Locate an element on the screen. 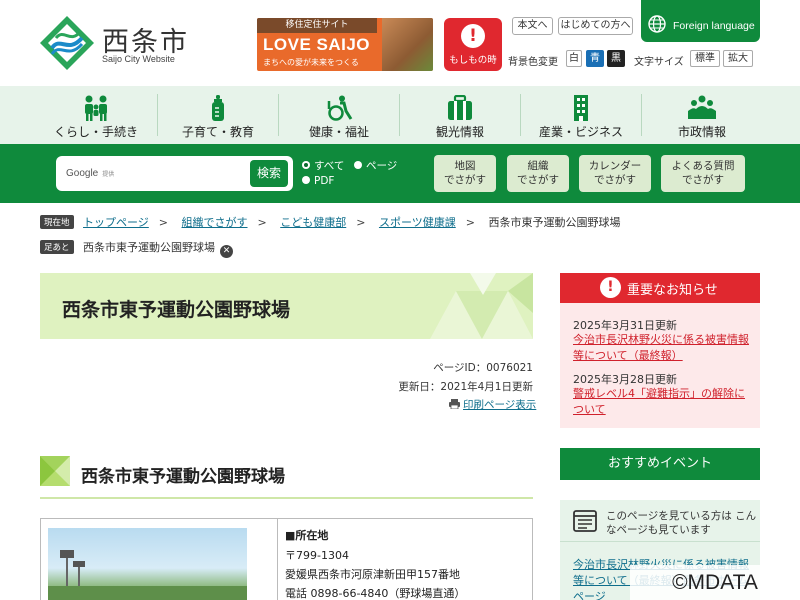  gnav-label: 観光情報 is located at coordinates (459, 132).